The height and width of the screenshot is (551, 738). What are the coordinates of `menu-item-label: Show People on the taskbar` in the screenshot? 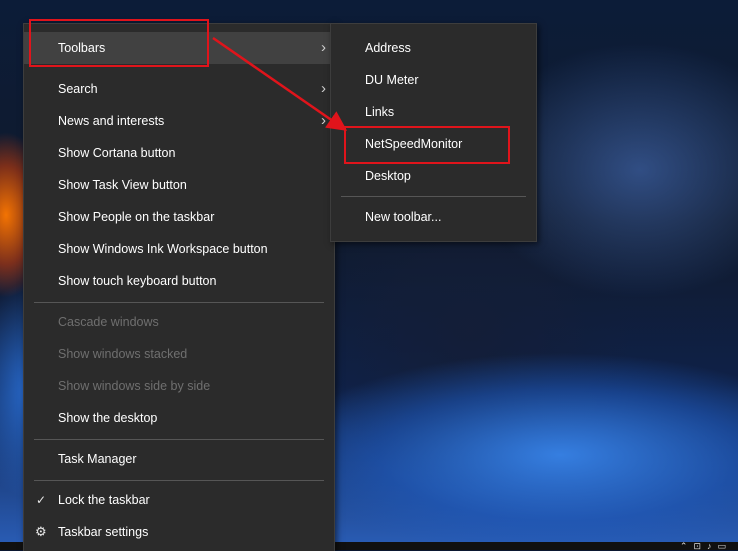 It's located at (136, 217).